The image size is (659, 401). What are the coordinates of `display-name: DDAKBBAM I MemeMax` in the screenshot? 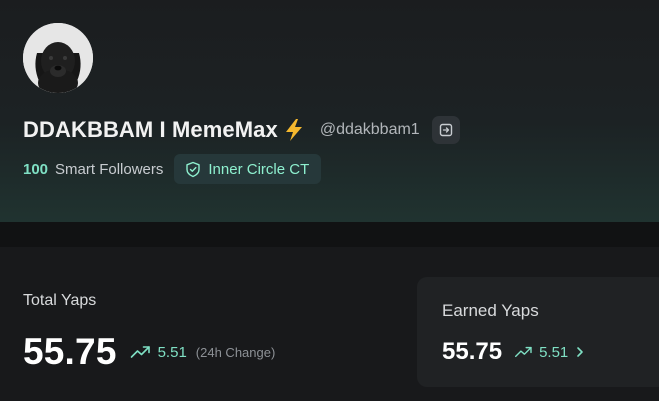 It's located at (150, 129).